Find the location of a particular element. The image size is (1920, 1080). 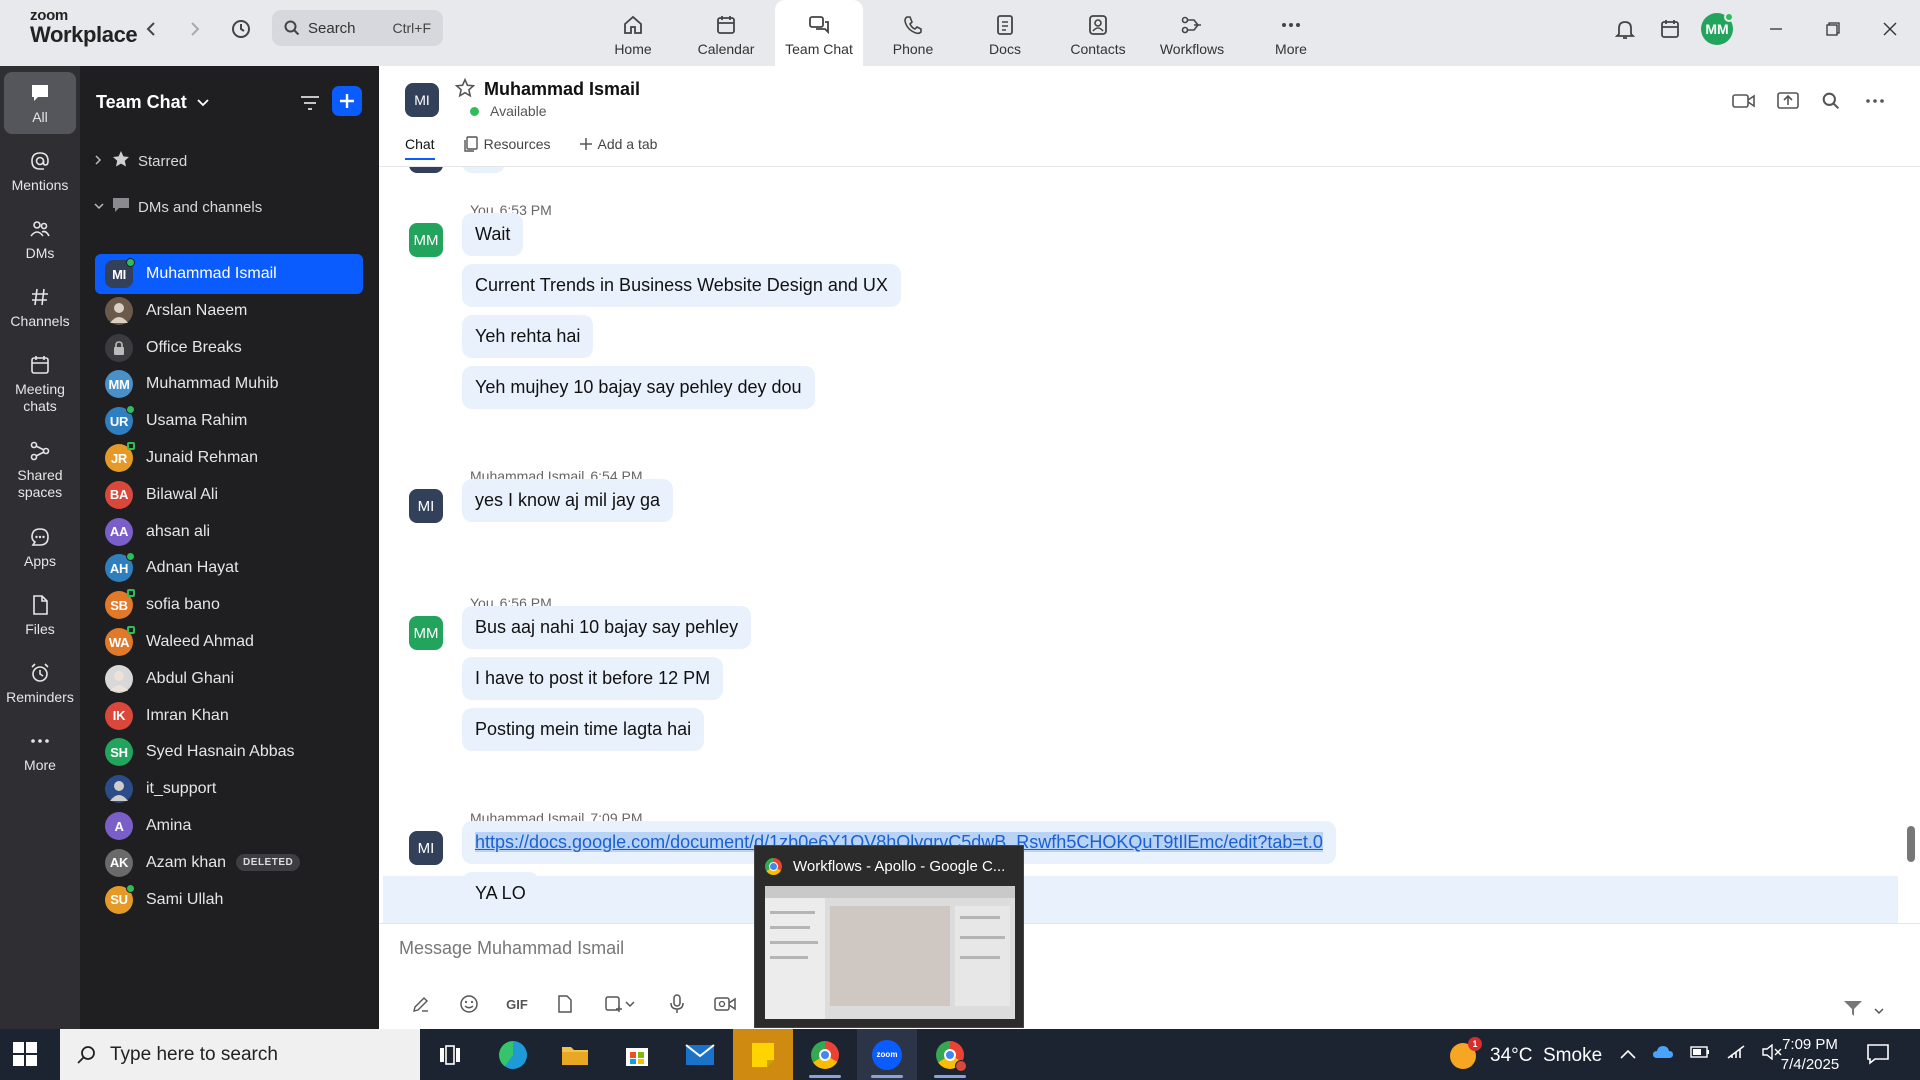

tab-calendar: Calendar is located at coordinates (726, 33).